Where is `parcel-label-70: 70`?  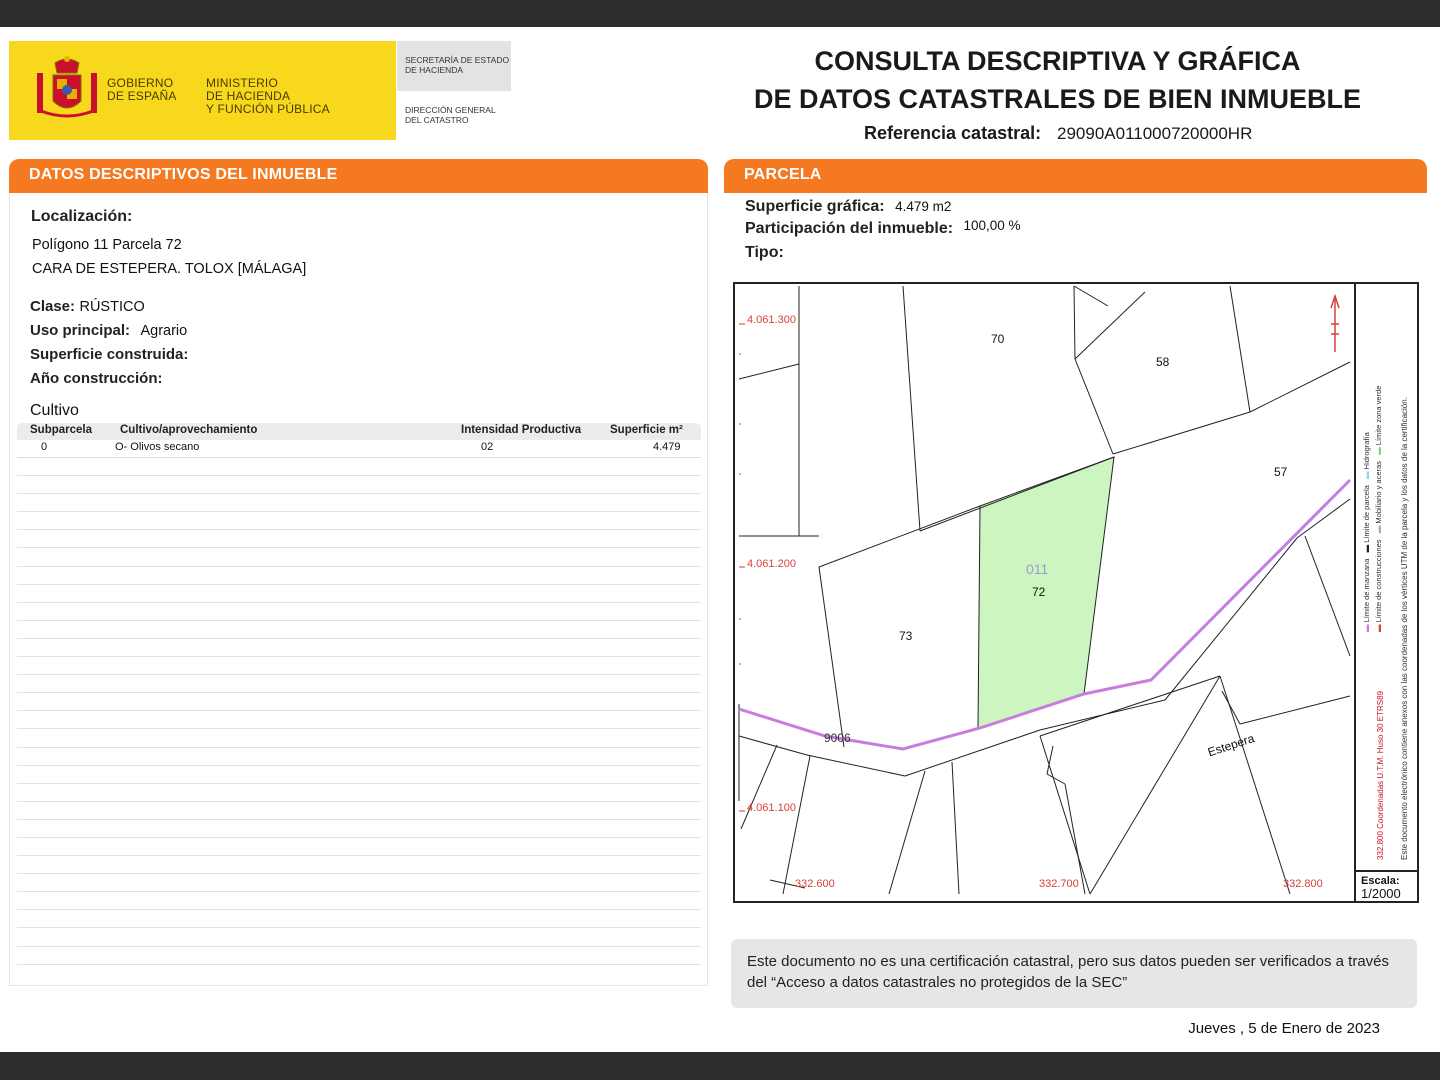
parcel-label-70: 70 is located at coordinates (998, 339).